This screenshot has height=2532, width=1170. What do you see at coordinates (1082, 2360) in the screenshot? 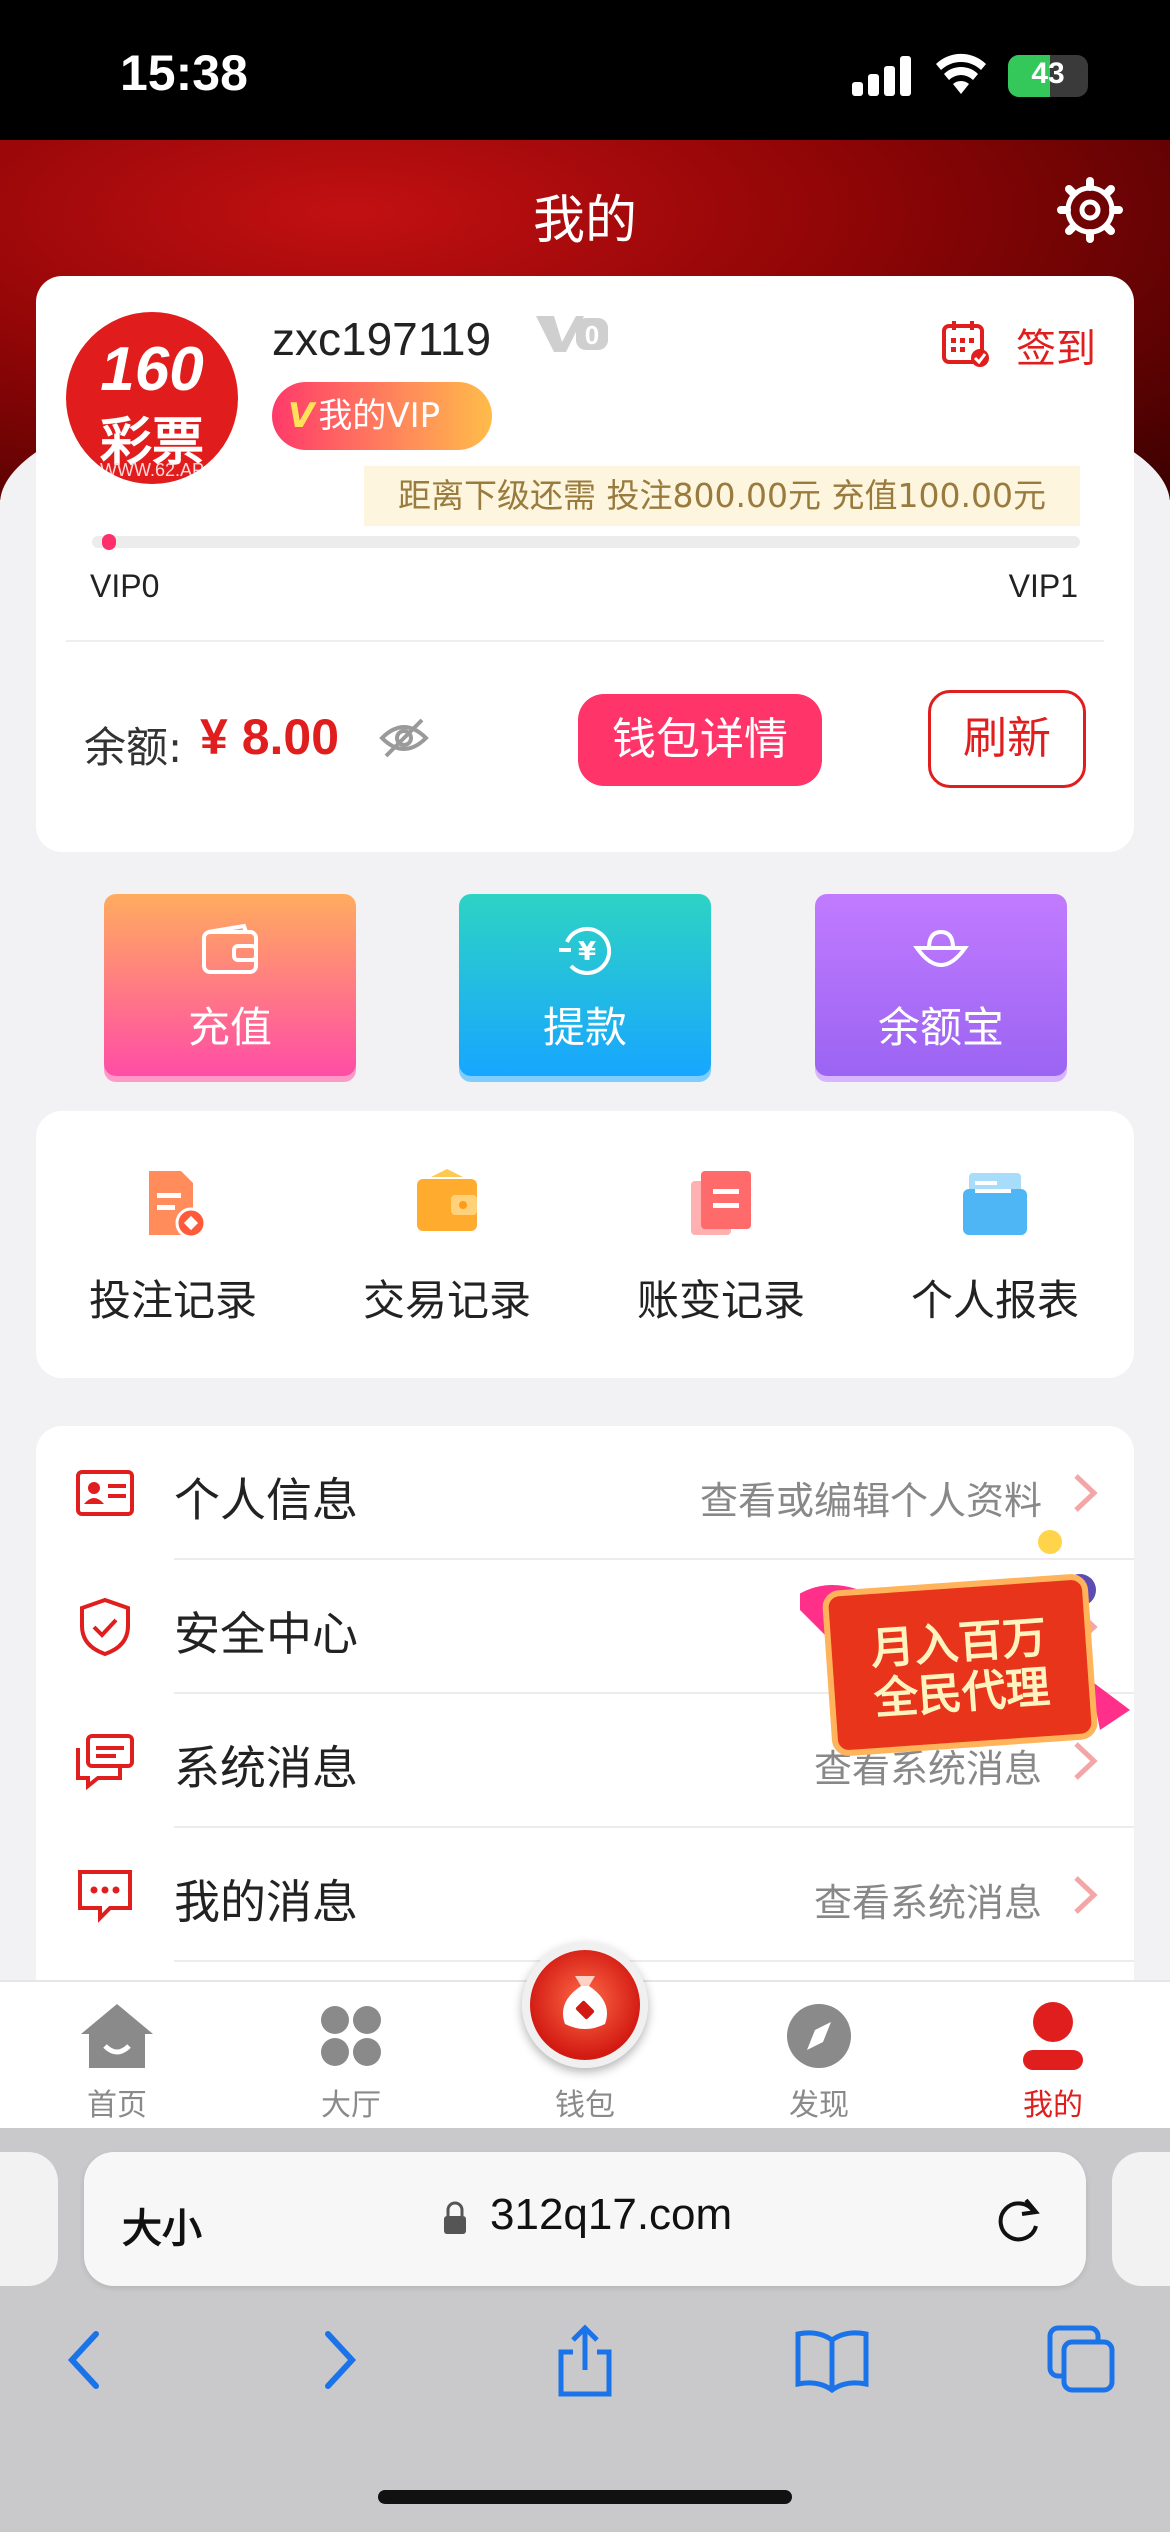
I see `tabs-icon` at bounding box center [1082, 2360].